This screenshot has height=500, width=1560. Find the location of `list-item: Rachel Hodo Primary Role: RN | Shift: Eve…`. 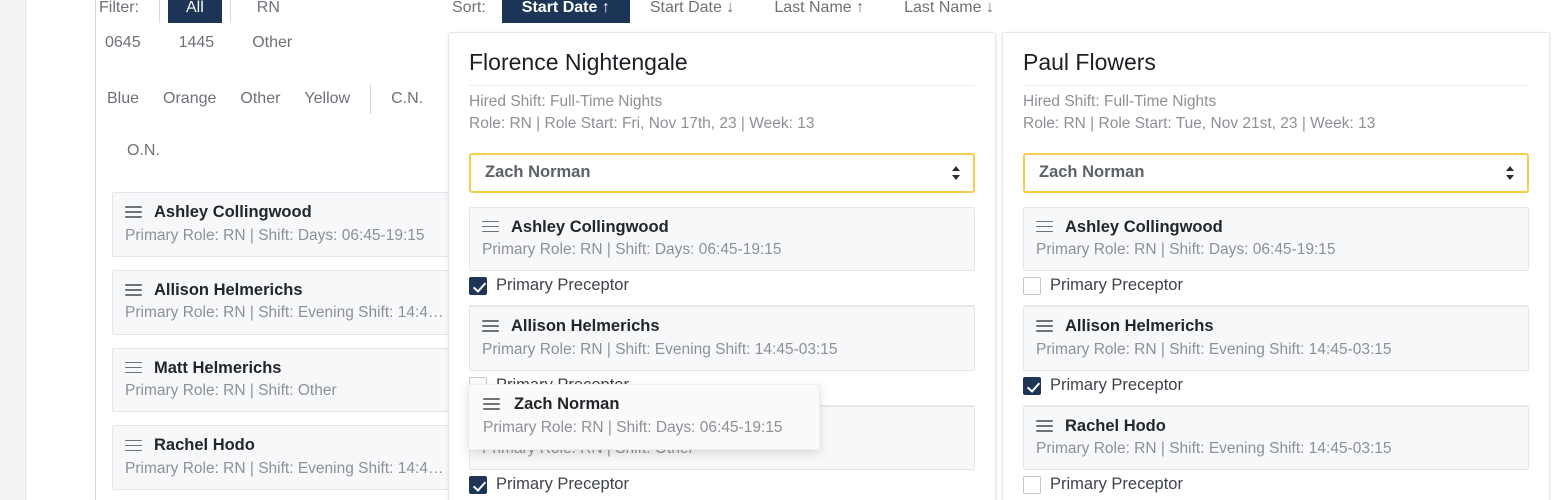

list-item: Rachel Hodo Primary Role: RN | Shift: Eve… is located at coordinates (288, 458).